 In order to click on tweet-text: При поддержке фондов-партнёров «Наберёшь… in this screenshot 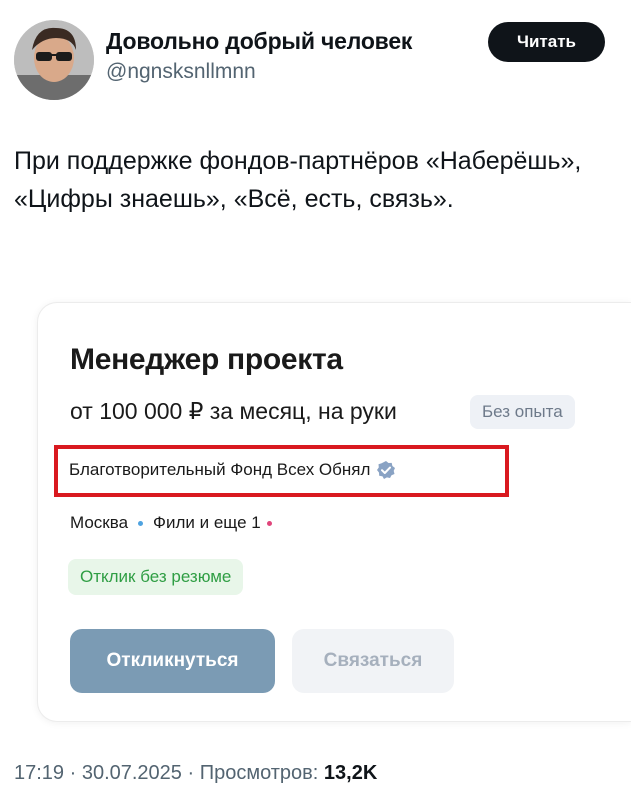, I will do `click(298, 180)`.